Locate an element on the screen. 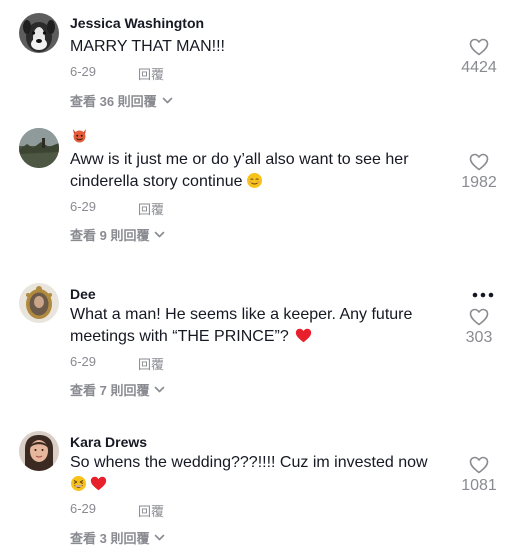  view-replies-label: 查看 36 則回覆 is located at coordinates (113, 101).